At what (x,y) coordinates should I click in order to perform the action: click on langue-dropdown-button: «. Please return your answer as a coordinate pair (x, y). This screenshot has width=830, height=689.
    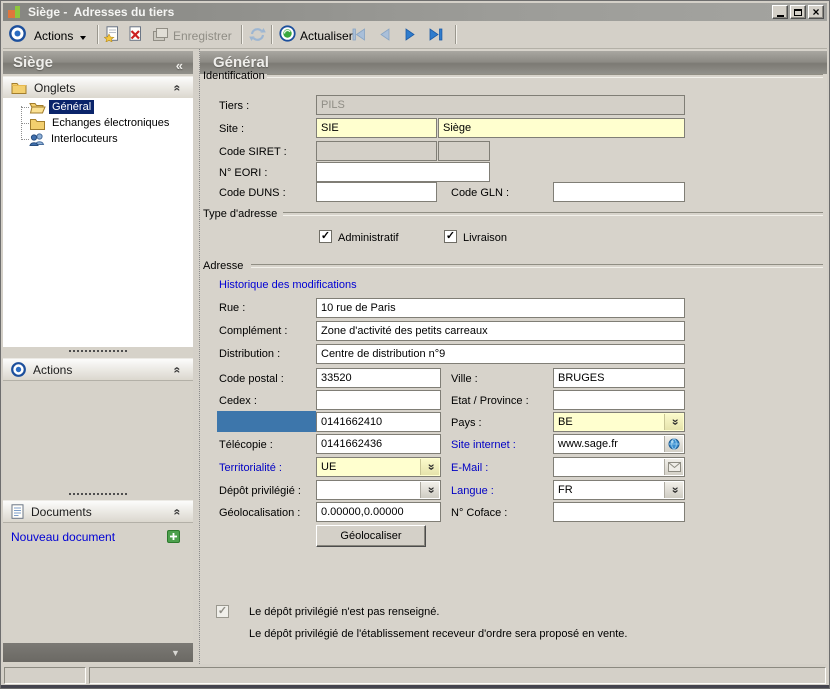
    Looking at the image, I should click on (673, 490).